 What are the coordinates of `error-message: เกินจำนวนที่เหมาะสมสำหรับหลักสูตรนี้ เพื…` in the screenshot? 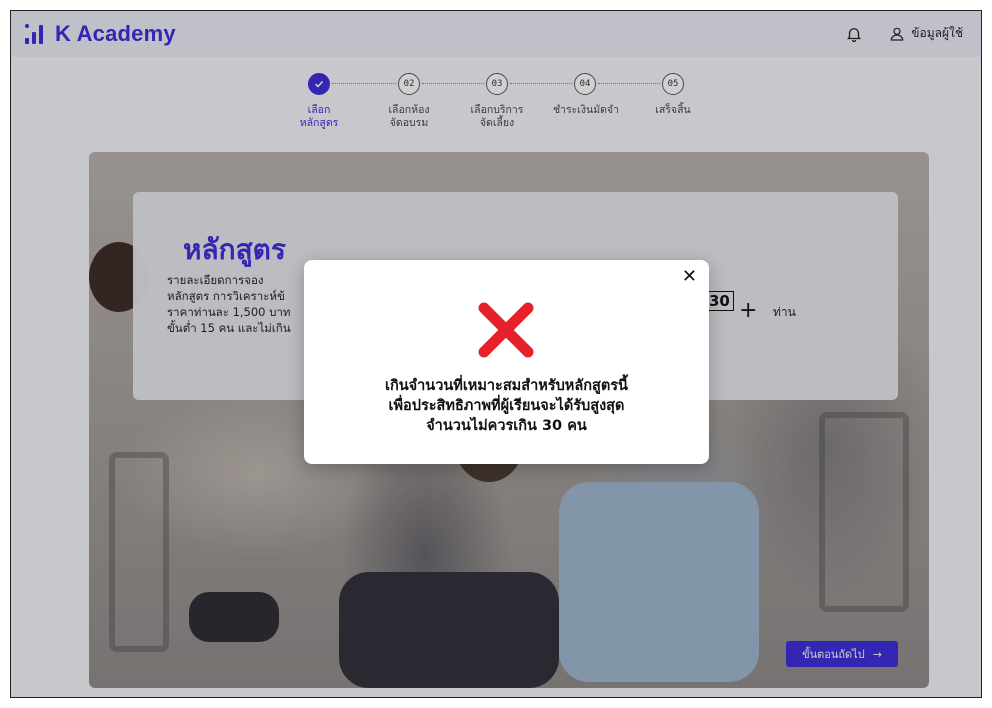 It's located at (506, 406).